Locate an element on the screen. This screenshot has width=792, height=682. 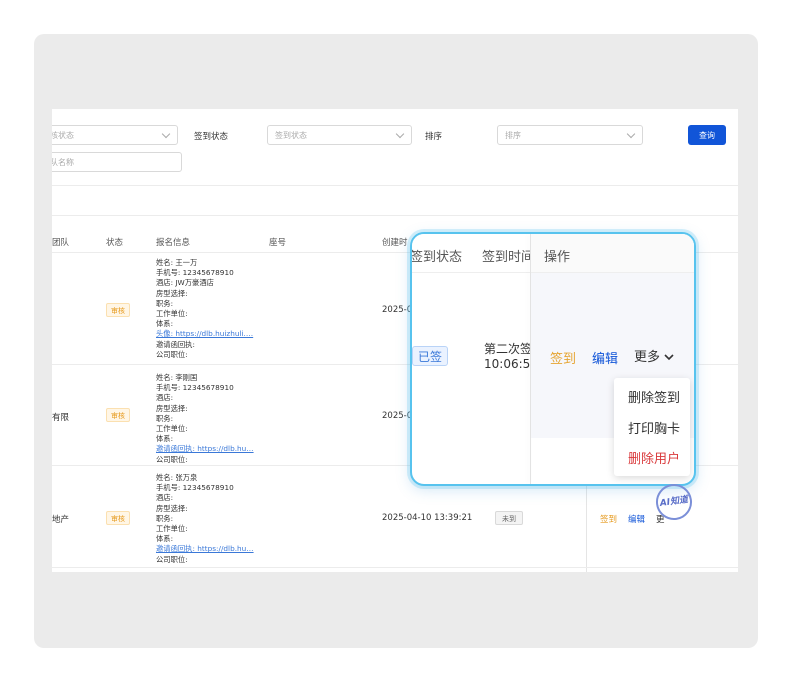
menu-item-delete-checkin: 删除签到 is located at coordinates (654, 396).